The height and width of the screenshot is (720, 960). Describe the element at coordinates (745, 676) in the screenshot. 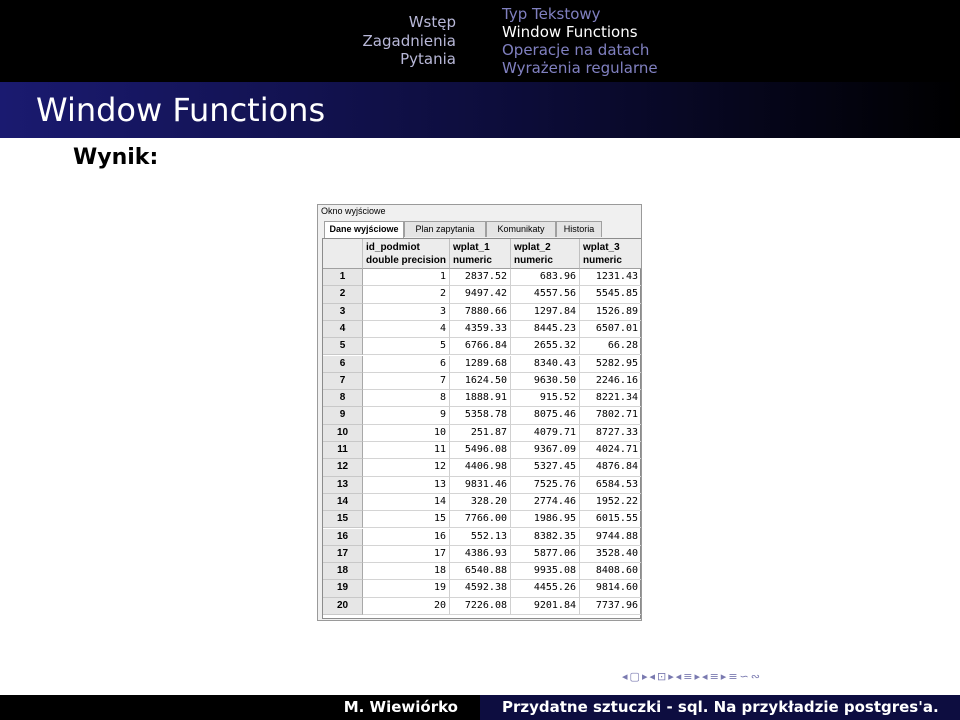

I see `nav-icon: ∽` at that location.